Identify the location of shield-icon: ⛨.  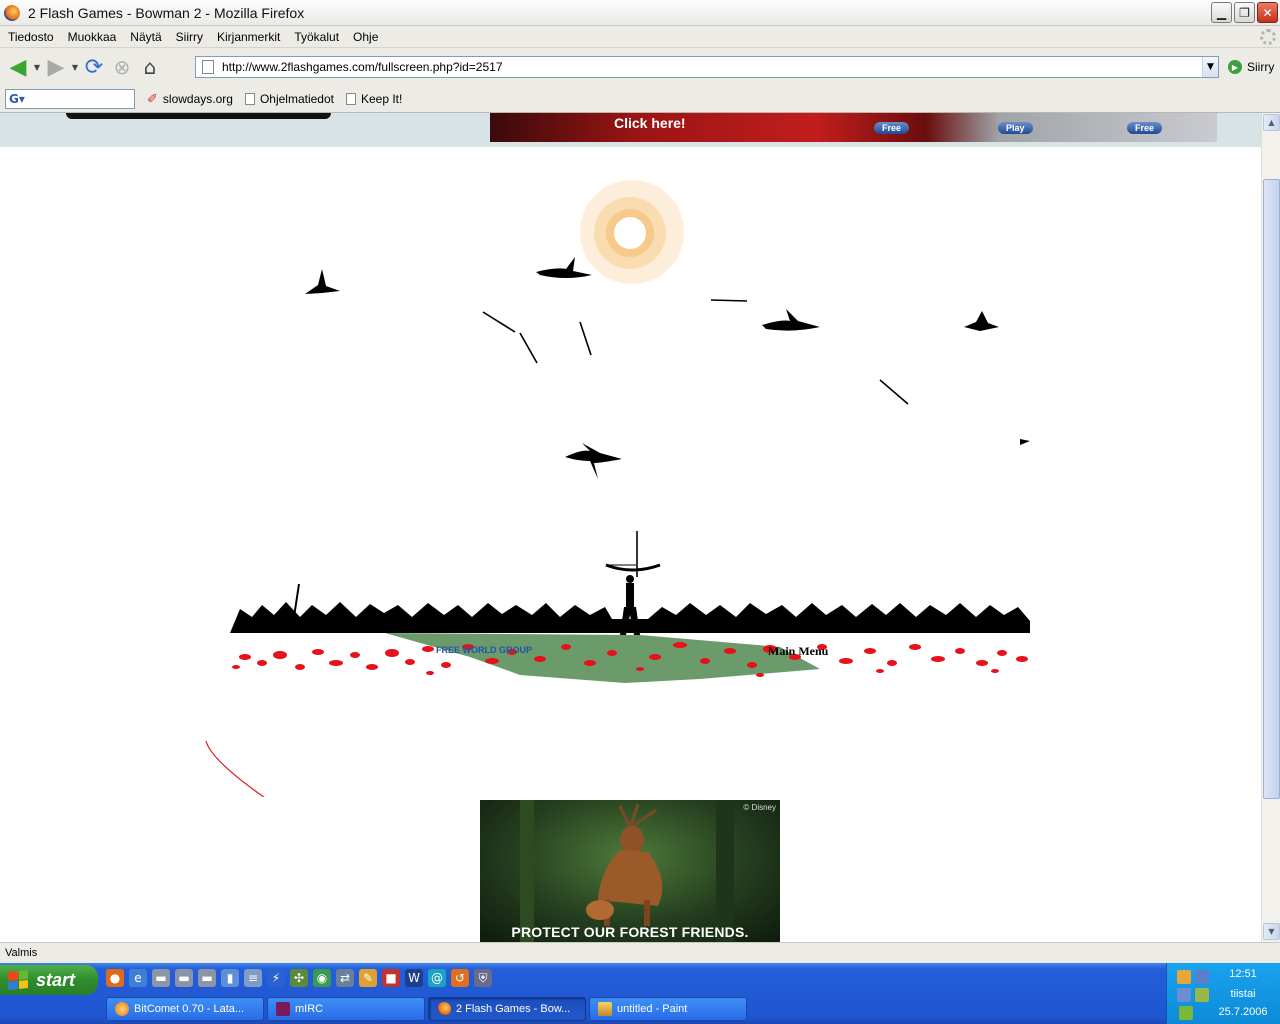
(483, 978).